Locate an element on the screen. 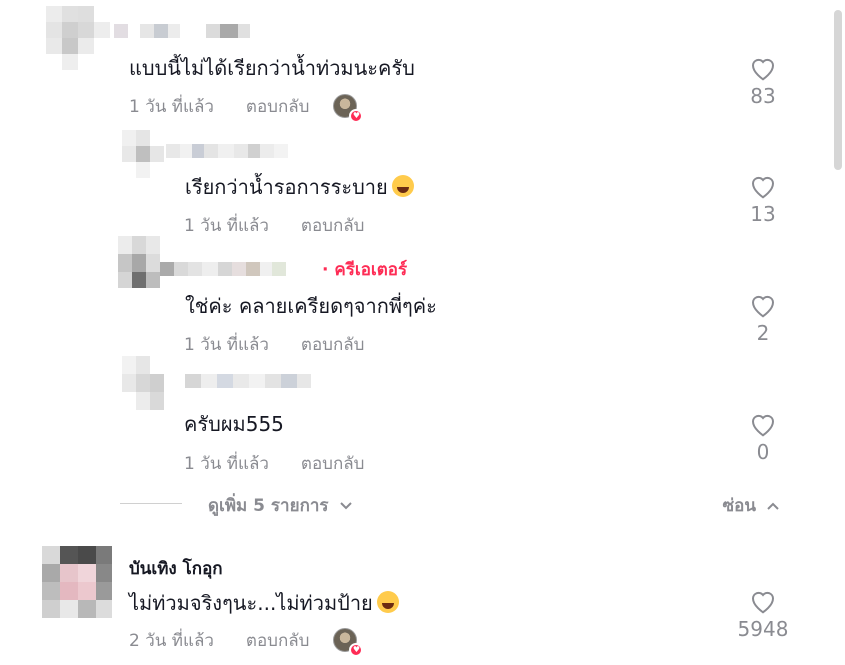 The image size is (845, 665). scrollbar is located at coordinates (838, 332).